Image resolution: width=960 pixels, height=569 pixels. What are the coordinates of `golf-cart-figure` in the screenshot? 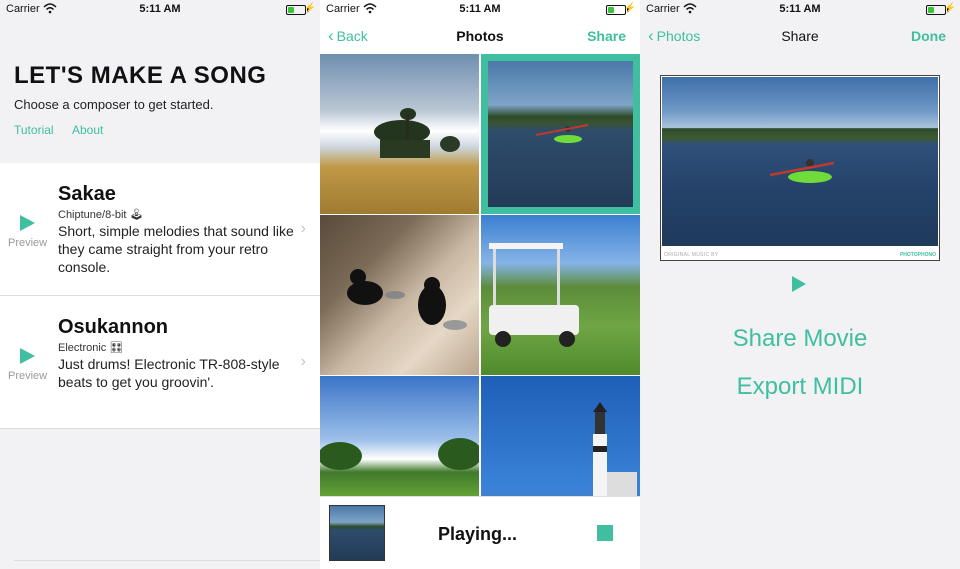 It's located at (534, 295).